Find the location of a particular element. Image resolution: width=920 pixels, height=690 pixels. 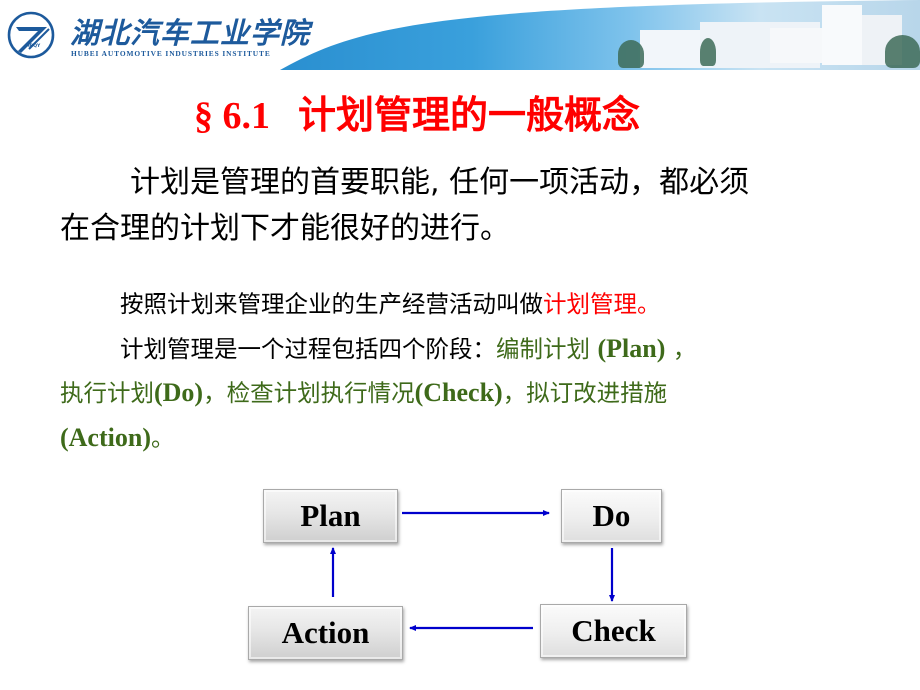

stage-plan-en: (Plan) is located at coordinates (631, 348).